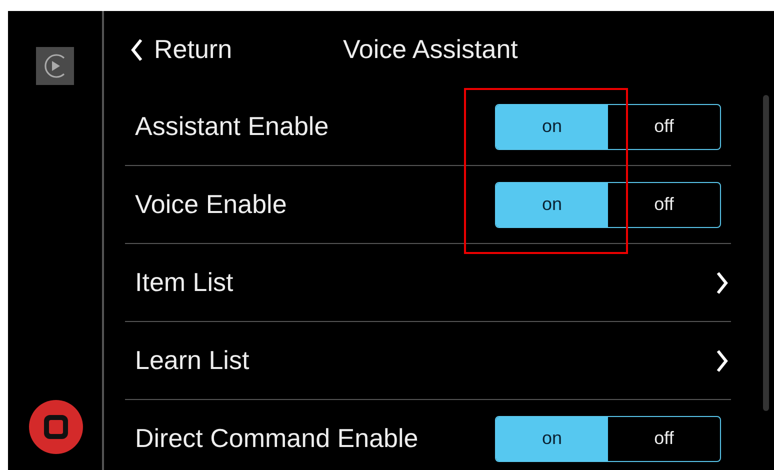 This screenshot has width=774, height=470. I want to click on setting-label: Learn List, so click(192, 360).